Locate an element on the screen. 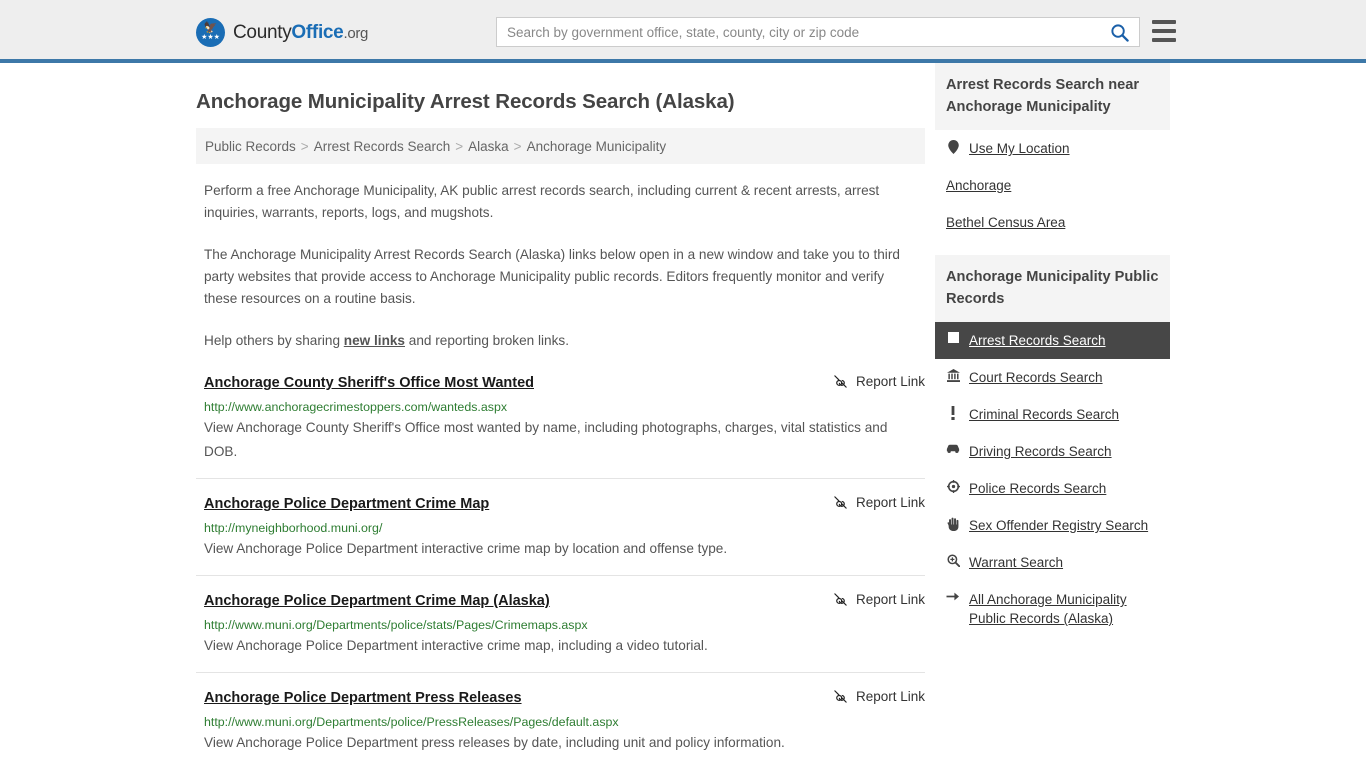 This screenshot has height=768, width=1366. list-item: Court Records Search is located at coordinates (1052, 377).